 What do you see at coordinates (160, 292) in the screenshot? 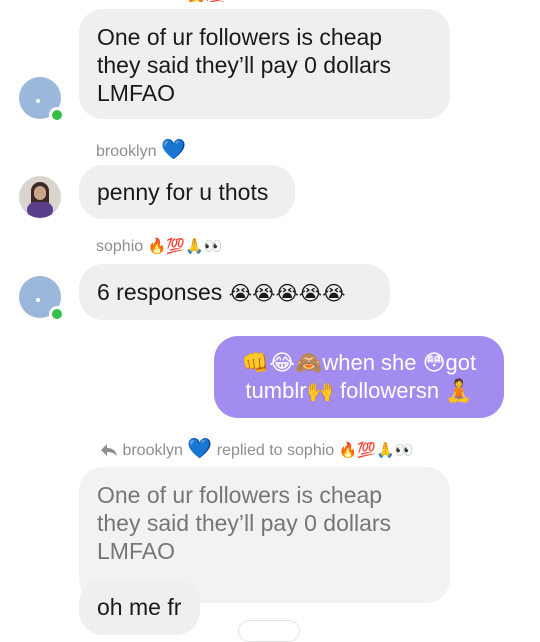
I see `message-text: 6 responses` at bounding box center [160, 292].